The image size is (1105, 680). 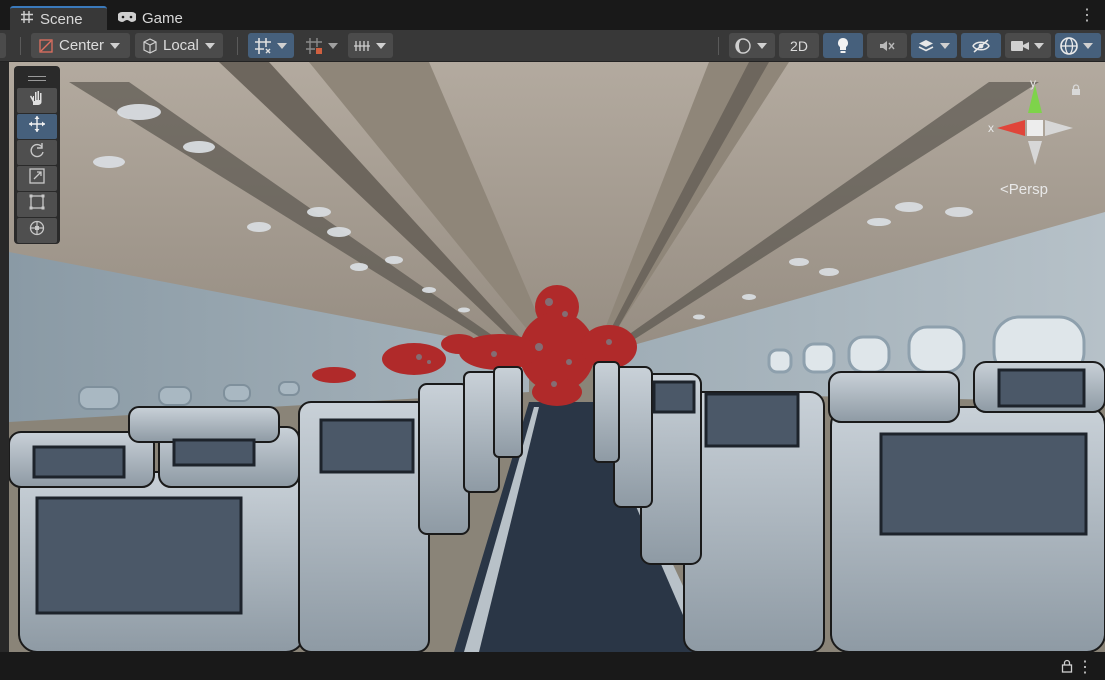 I want to click on scale-tool-button, so click(x=37, y=178).